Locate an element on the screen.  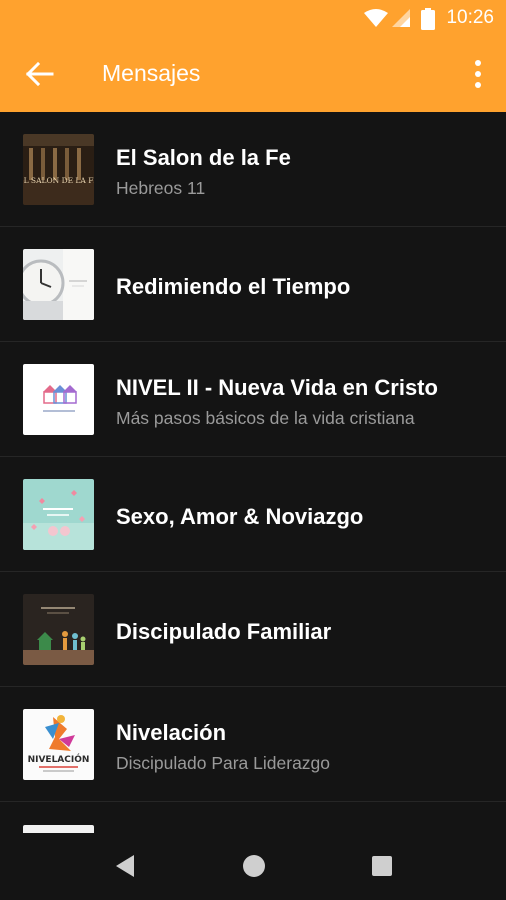
more-vert-icon is located at coordinates (478, 74).